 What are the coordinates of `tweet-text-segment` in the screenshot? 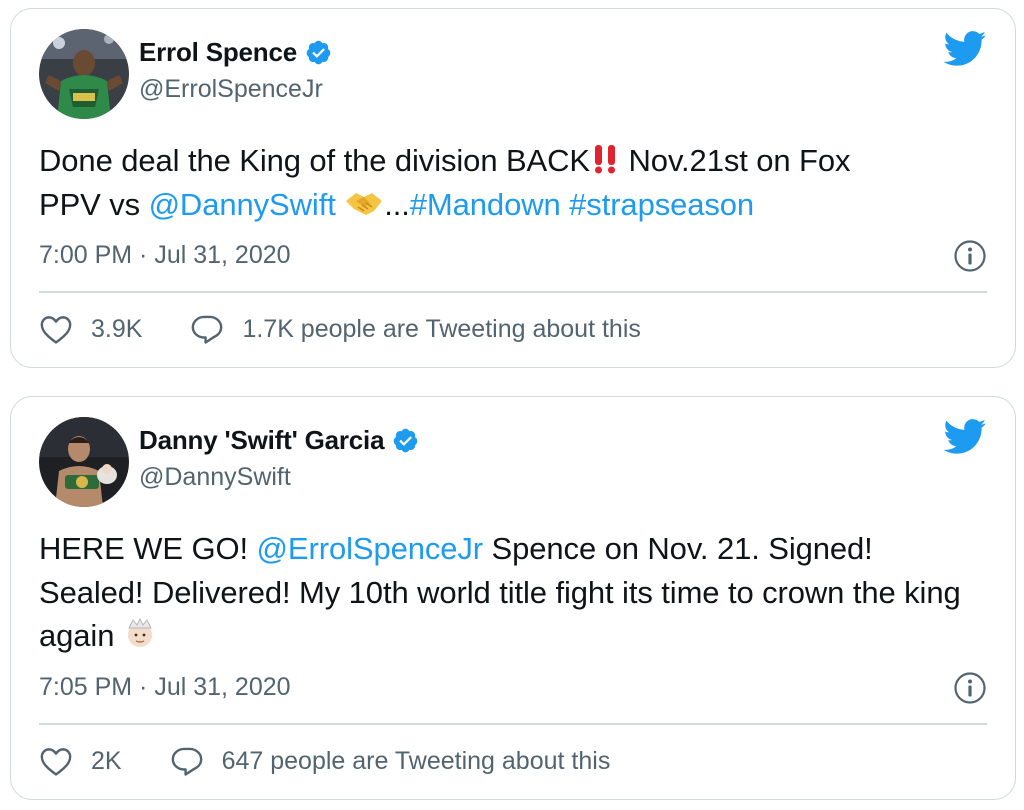 It's located at (565, 204).